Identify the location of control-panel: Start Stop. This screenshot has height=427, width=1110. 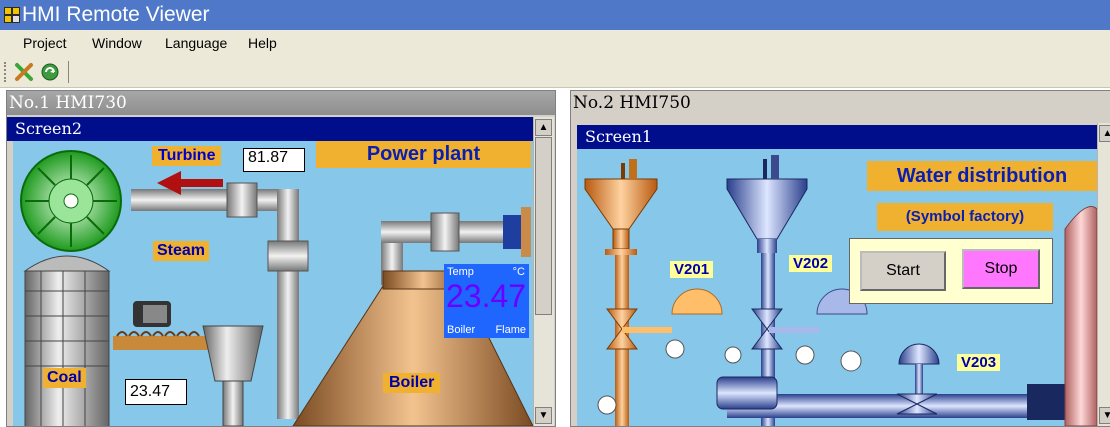
(951, 271).